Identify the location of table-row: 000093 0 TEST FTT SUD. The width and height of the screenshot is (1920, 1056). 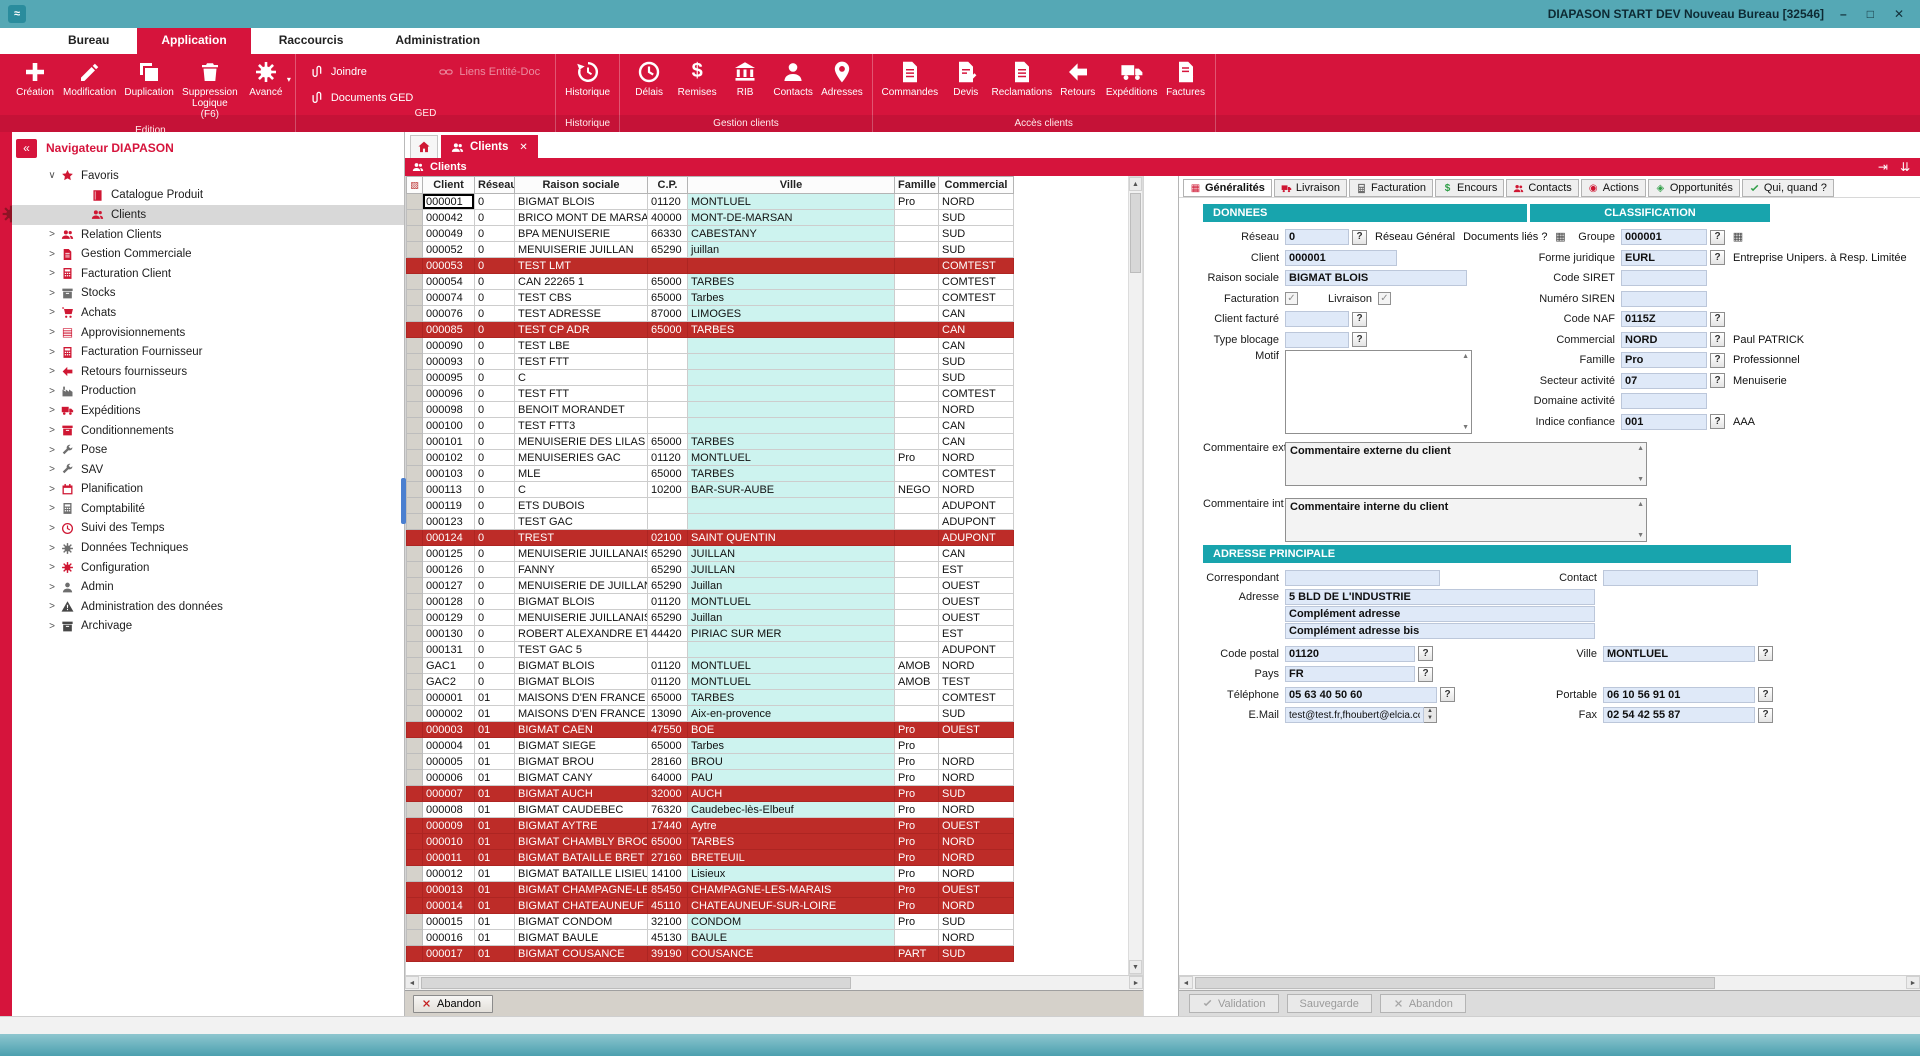
(710, 361).